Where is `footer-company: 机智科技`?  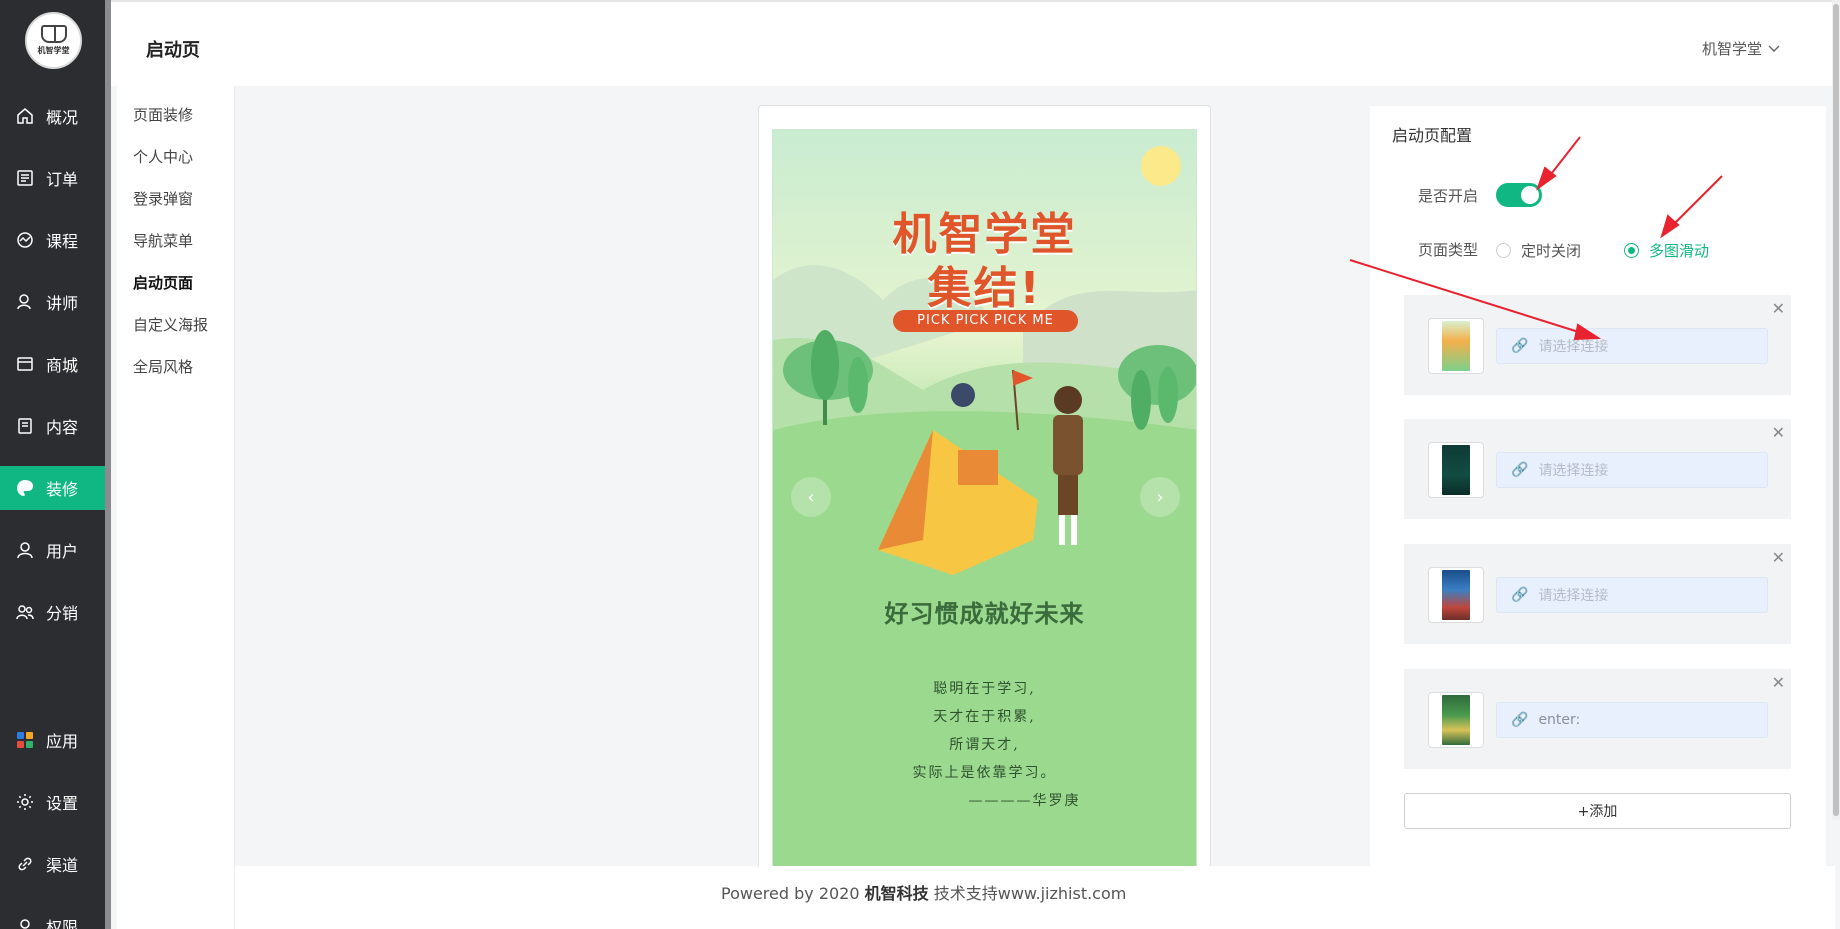 footer-company: 机智科技 is located at coordinates (896, 893).